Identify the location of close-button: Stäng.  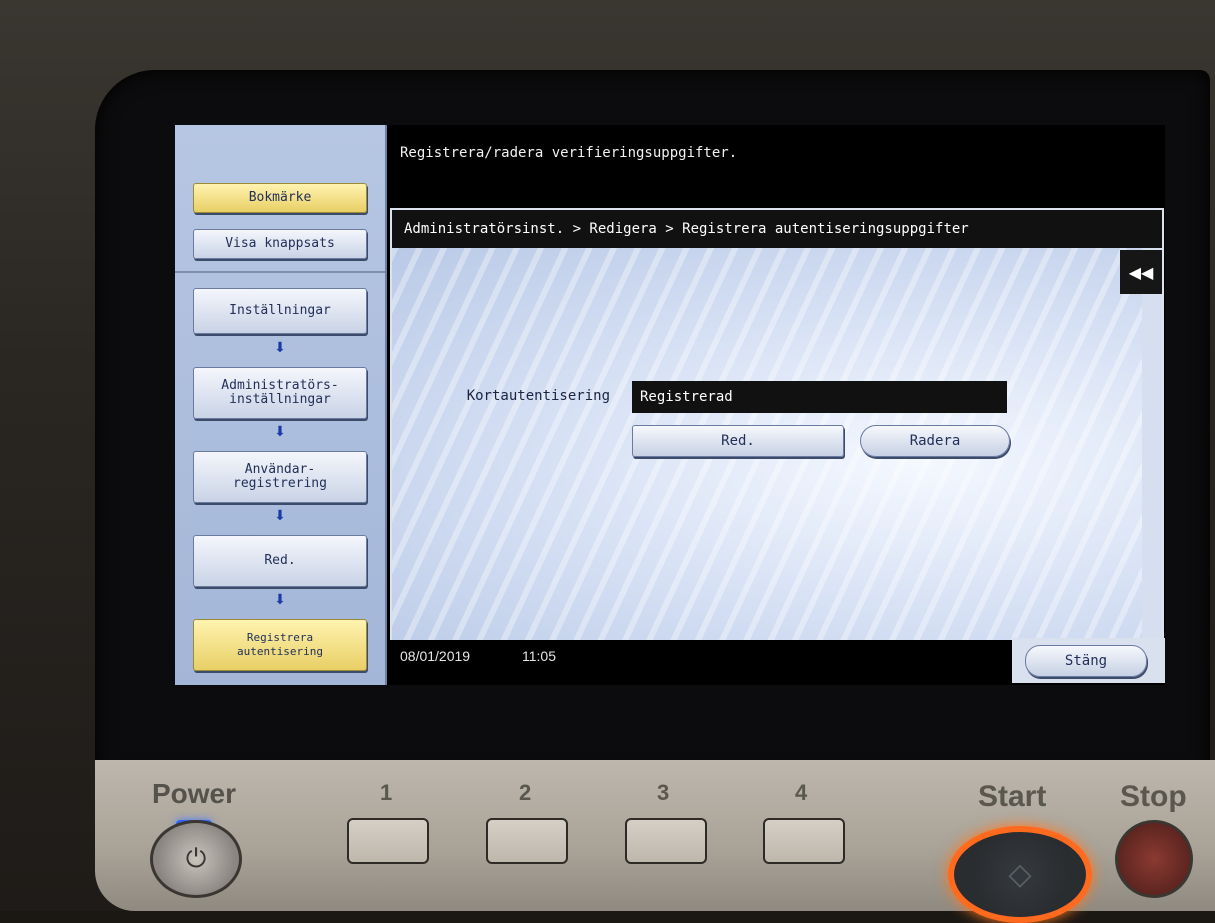
(1086, 661).